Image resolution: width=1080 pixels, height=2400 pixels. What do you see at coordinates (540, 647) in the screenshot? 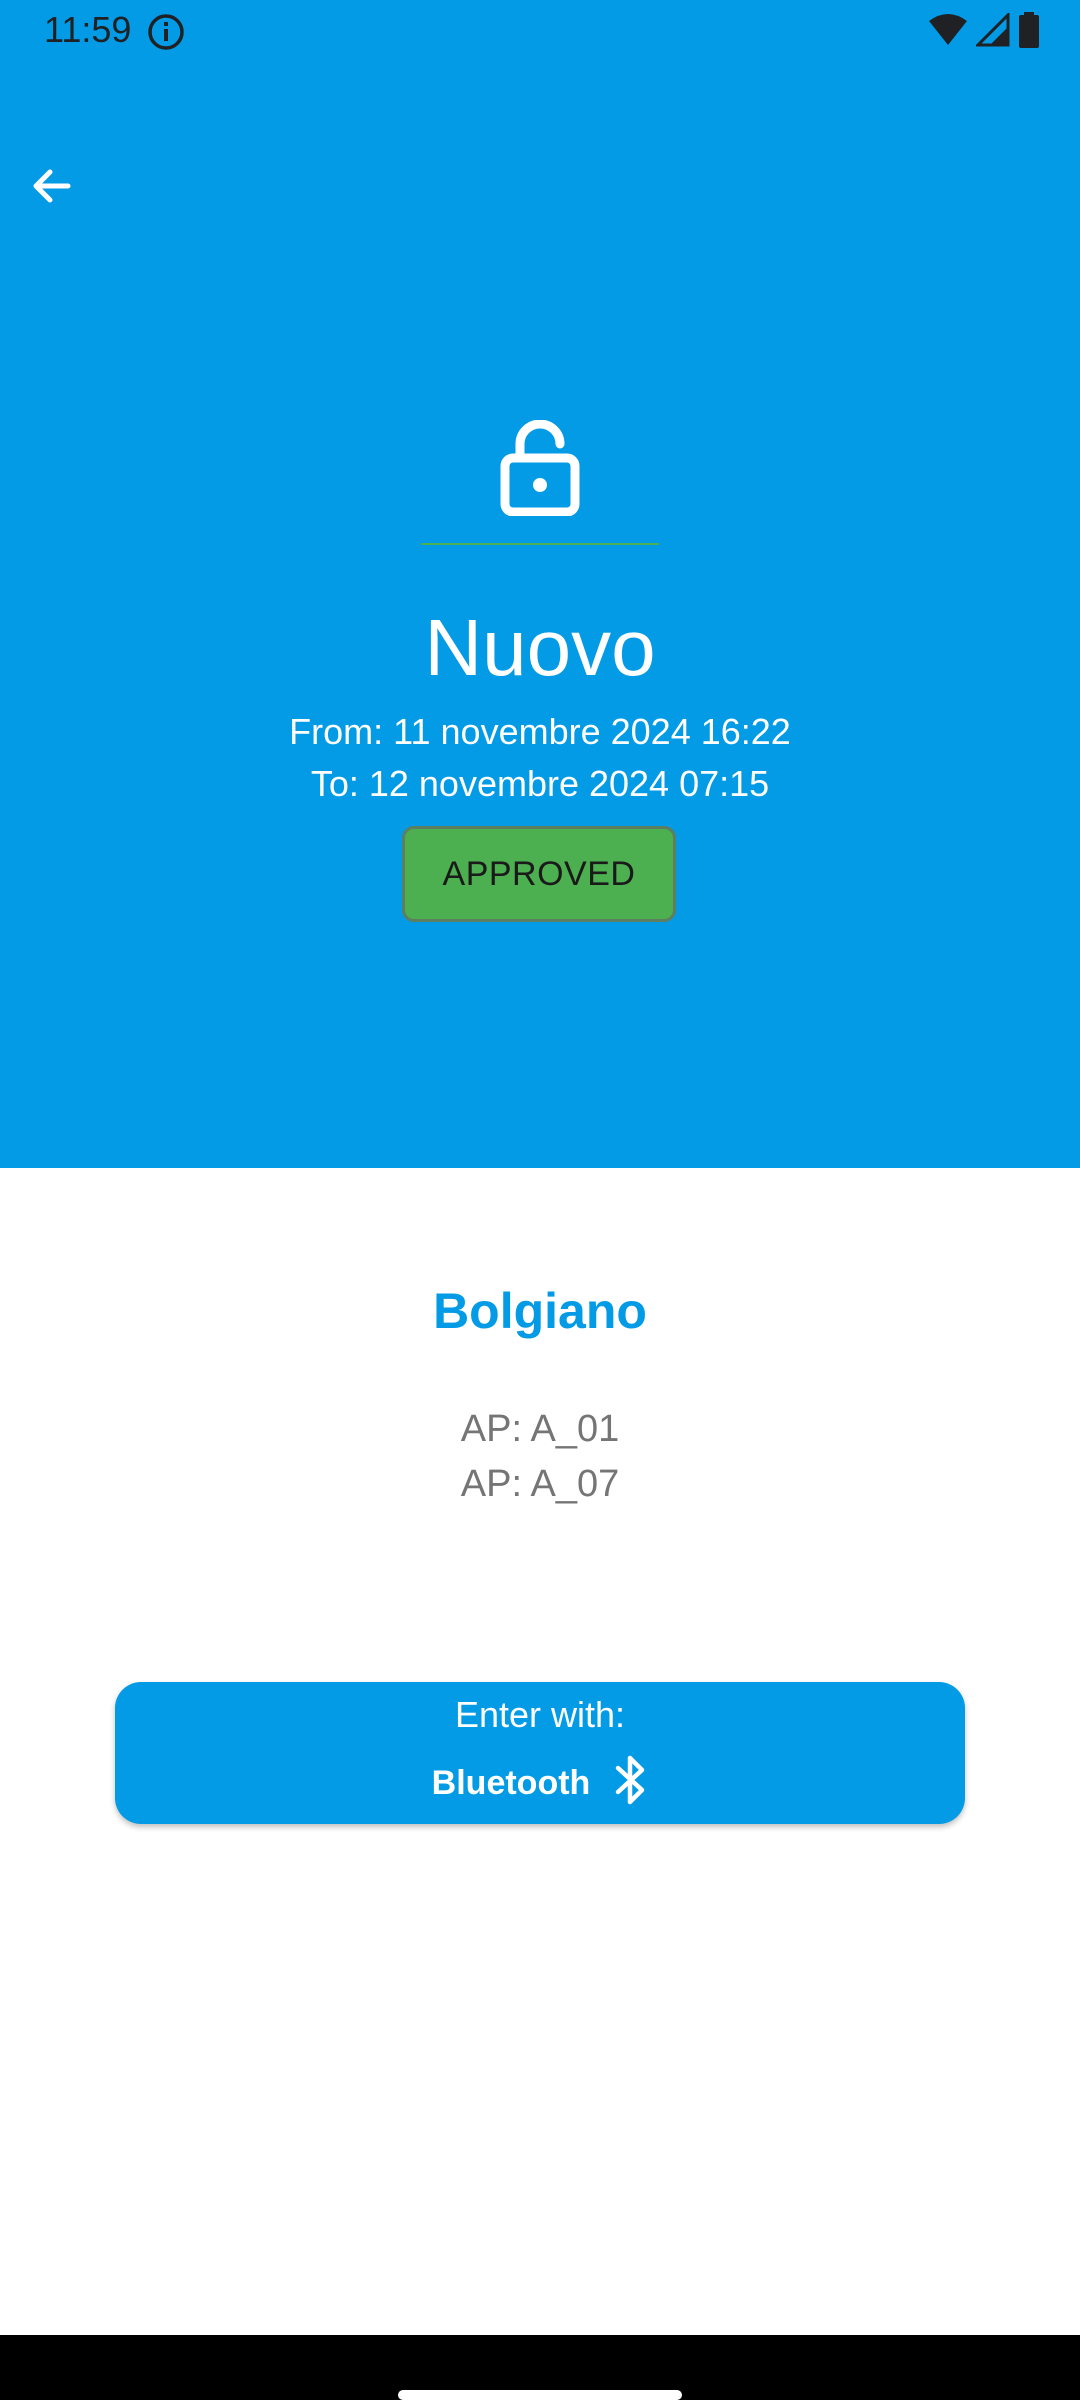
I see `page-title: Nuovo` at bounding box center [540, 647].